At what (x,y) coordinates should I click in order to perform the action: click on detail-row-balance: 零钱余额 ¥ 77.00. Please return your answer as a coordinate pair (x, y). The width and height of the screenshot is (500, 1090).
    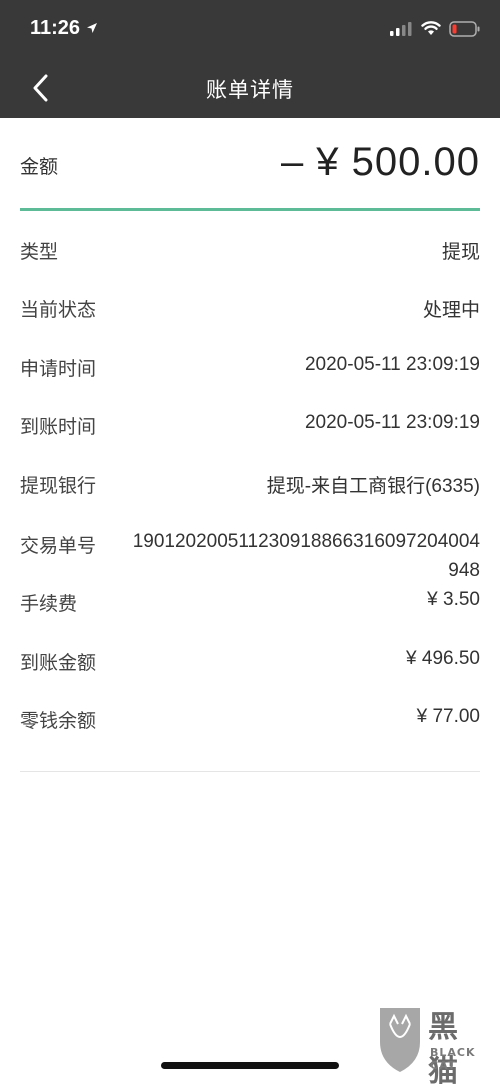
    Looking at the image, I should click on (250, 726).